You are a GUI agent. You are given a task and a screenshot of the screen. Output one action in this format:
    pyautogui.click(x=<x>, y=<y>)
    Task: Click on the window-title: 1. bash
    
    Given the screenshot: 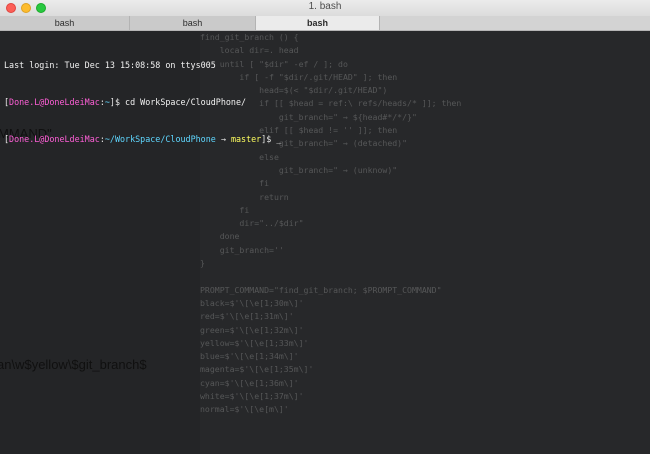 What is the action you would take?
    pyautogui.click(x=325, y=6)
    